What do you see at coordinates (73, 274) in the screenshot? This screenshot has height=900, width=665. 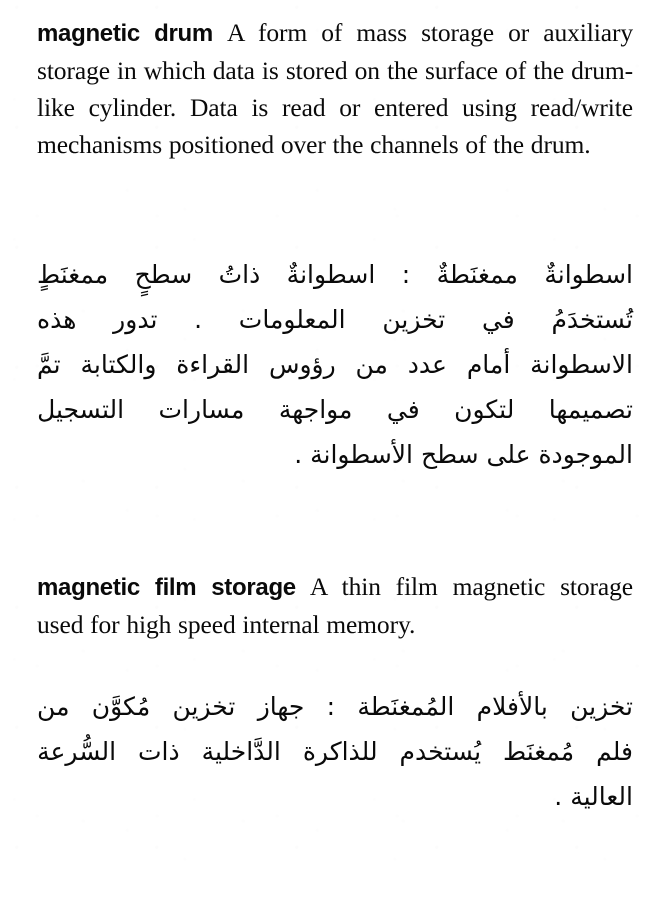 I see `arabic-word: ممغنَطٍ` at bounding box center [73, 274].